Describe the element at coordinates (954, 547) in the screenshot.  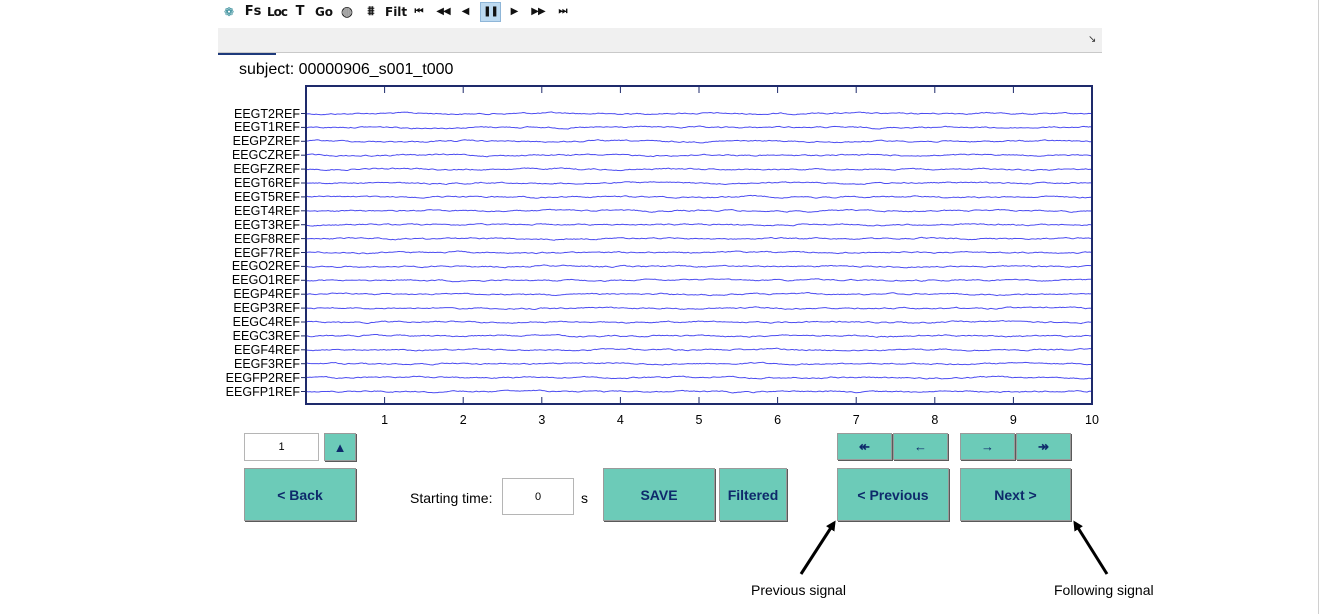
I see `annotation-arrows` at that location.